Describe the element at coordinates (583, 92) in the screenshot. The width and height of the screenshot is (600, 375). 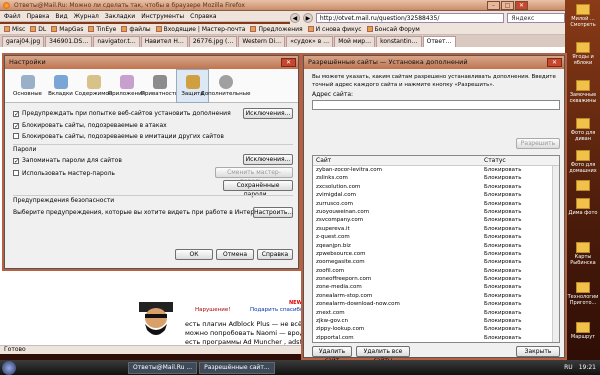
I see `desktop-icon: Замочные скважины` at that location.